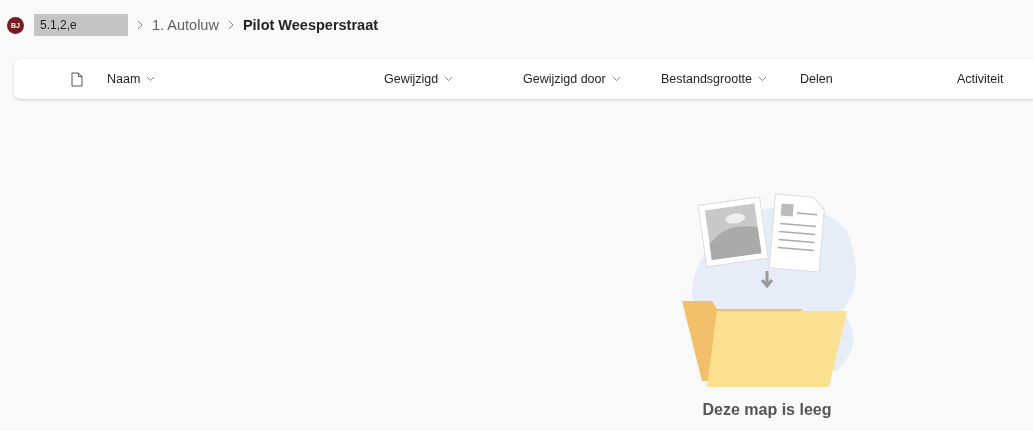 The image size is (1033, 431). What do you see at coordinates (124, 79) in the screenshot?
I see `column-header: Naam` at bounding box center [124, 79].